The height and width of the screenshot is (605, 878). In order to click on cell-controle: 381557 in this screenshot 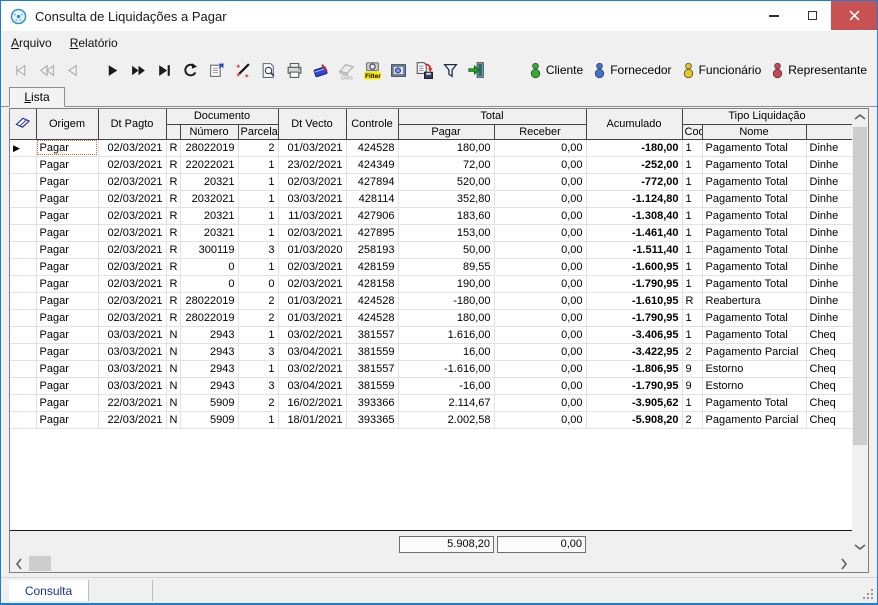, I will do `click(372, 335)`.